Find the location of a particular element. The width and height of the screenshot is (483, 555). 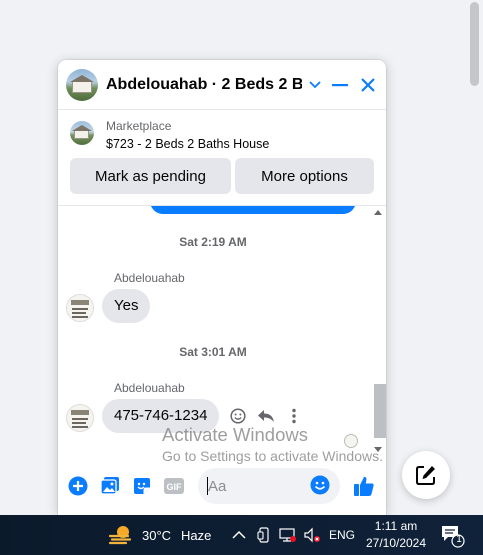

scroll-up-arrow-icon is located at coordinates (378, 212).